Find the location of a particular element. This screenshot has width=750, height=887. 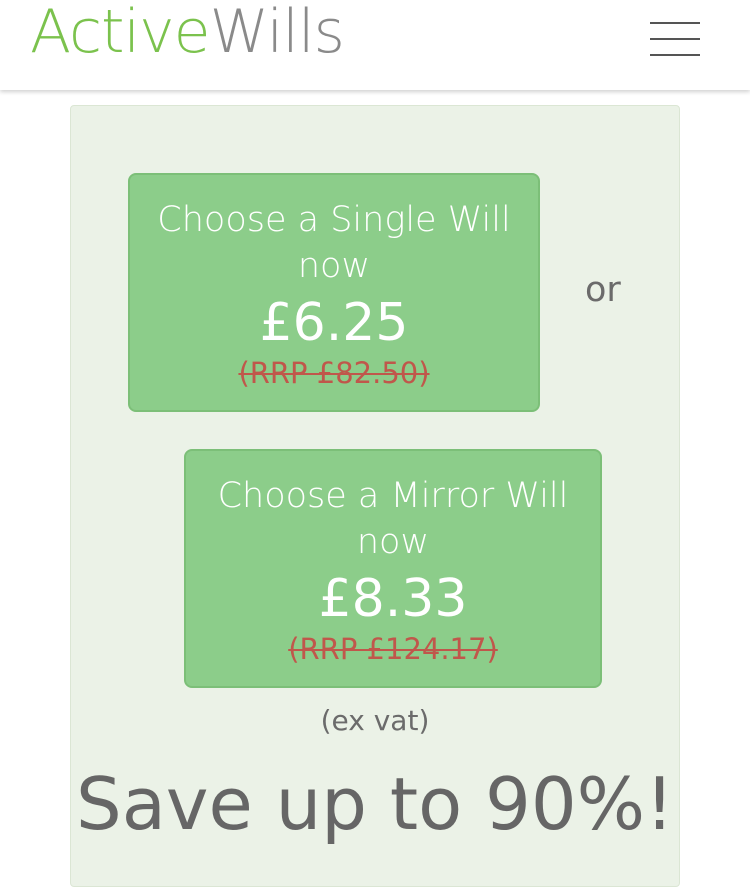

savings-headline: Save up to 90%! is located at coordinates (375, 804).